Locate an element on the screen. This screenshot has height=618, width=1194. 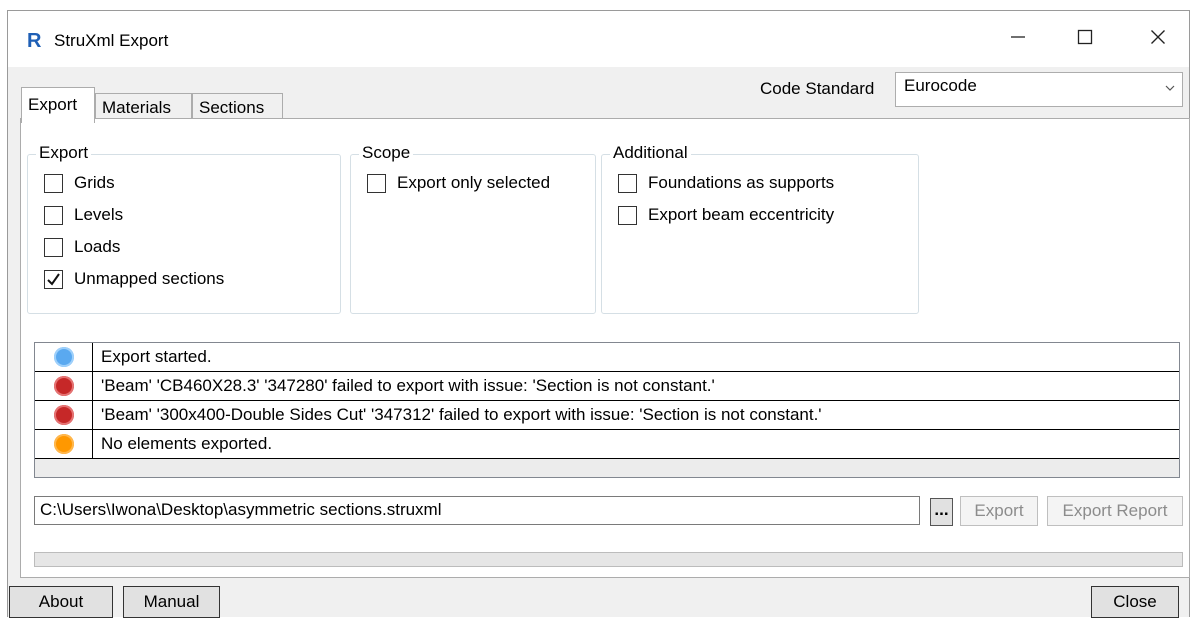
loads-option: Loads is located at coordinates (82, 247).